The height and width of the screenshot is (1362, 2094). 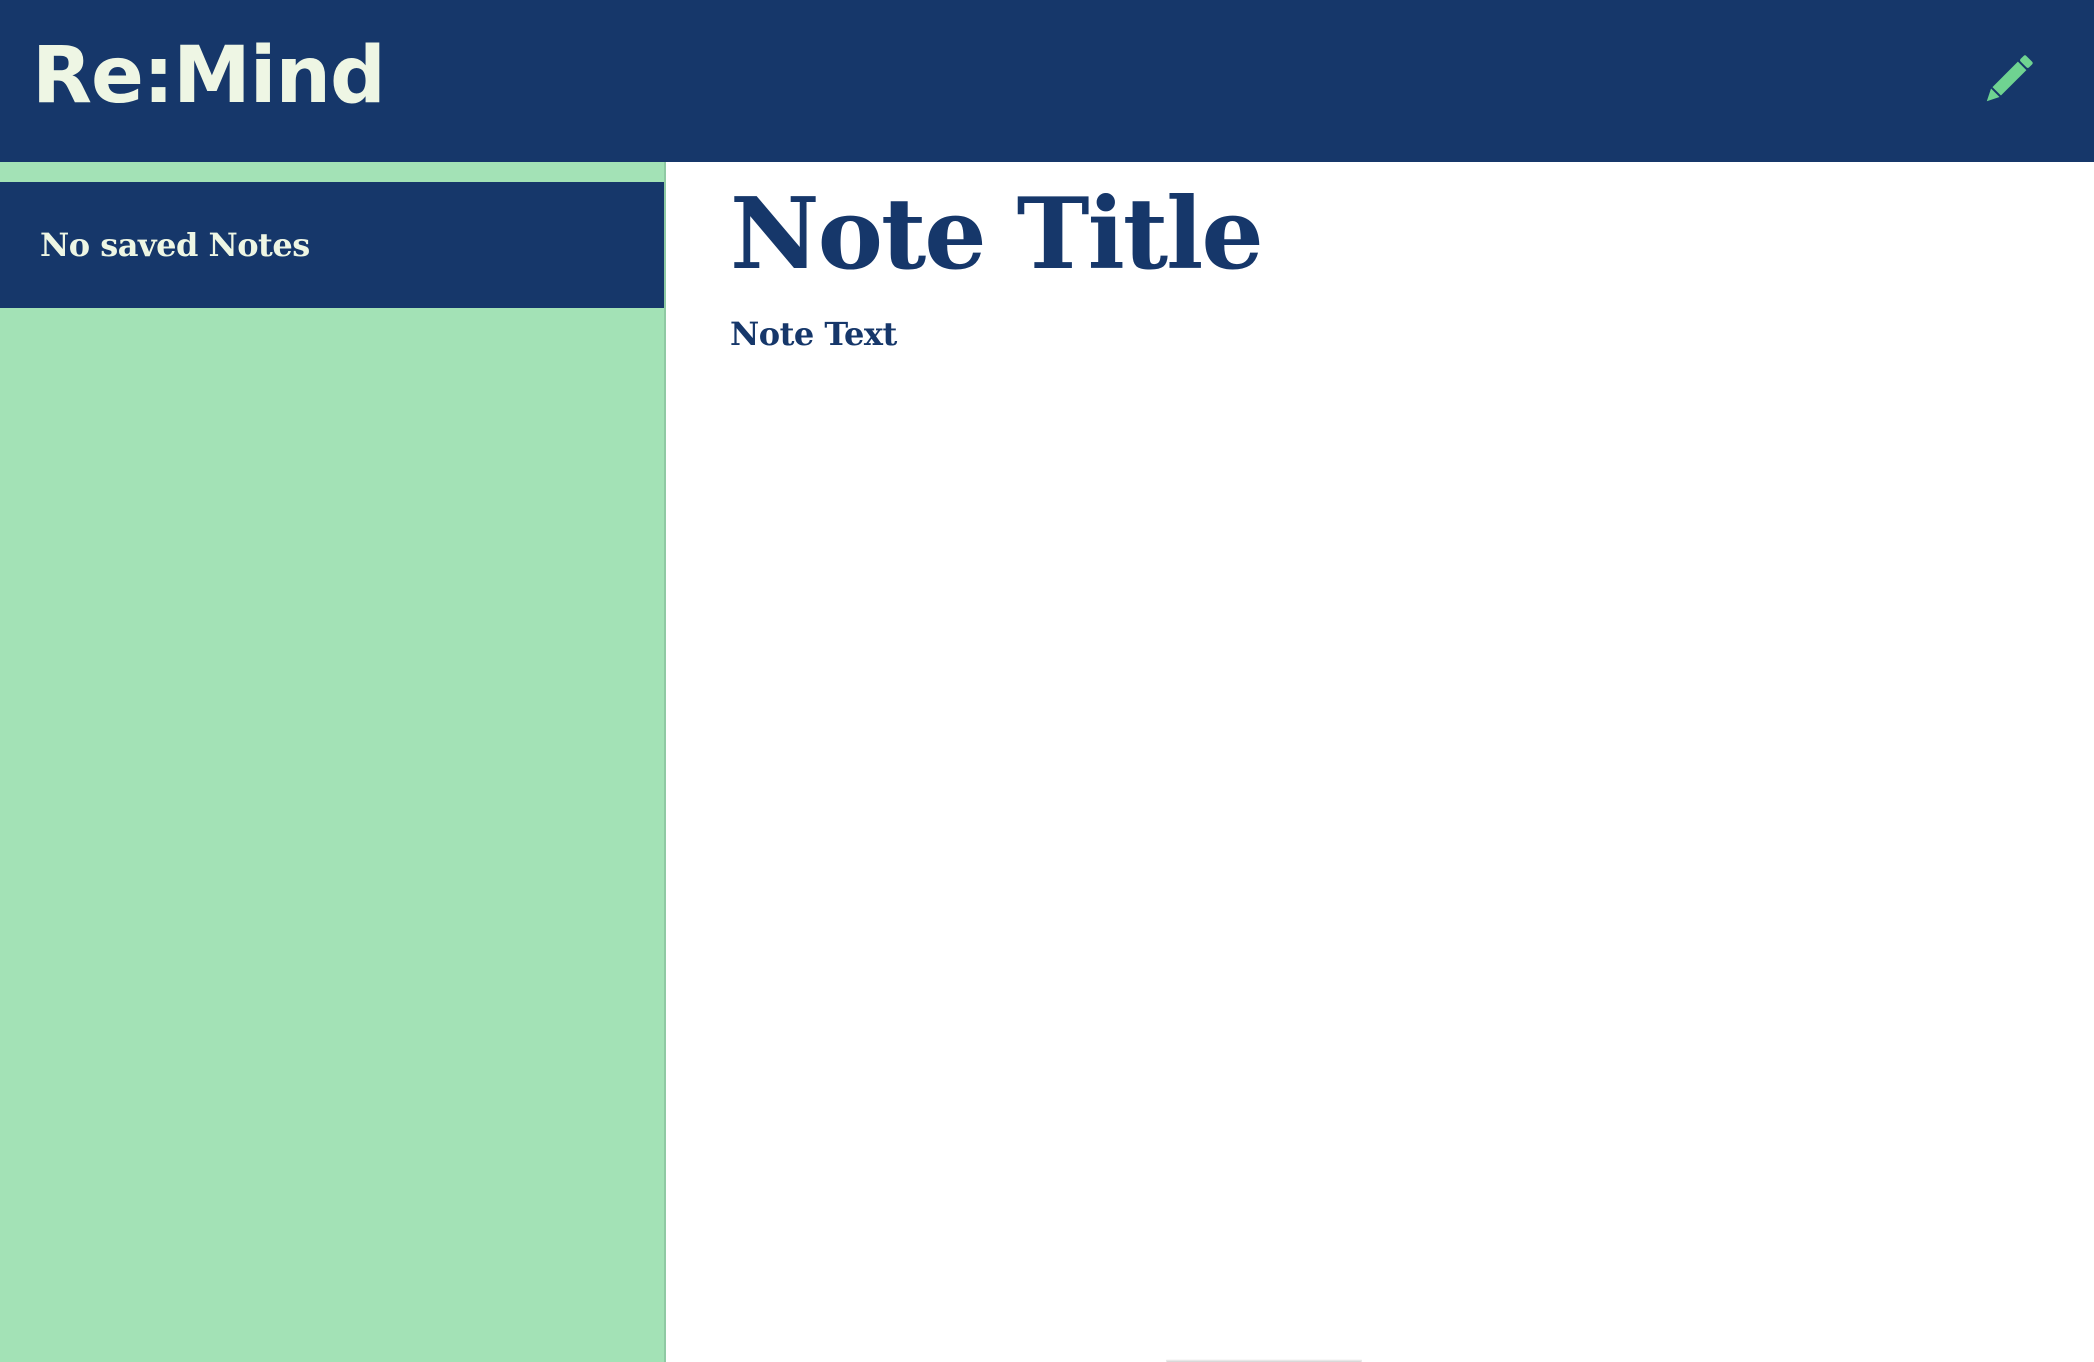 I want to click on new-note-button, so click(x=2008, y=80).